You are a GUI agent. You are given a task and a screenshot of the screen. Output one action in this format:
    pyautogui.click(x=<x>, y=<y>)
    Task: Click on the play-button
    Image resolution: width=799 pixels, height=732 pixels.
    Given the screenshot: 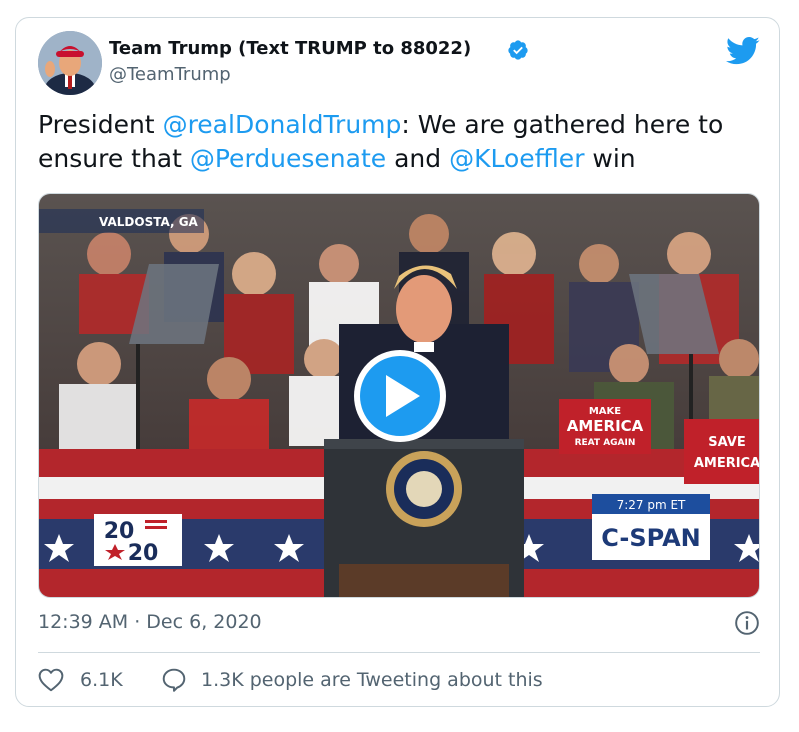 What is the action you would take?
    pyautogui.click(x=400, y=396)
    